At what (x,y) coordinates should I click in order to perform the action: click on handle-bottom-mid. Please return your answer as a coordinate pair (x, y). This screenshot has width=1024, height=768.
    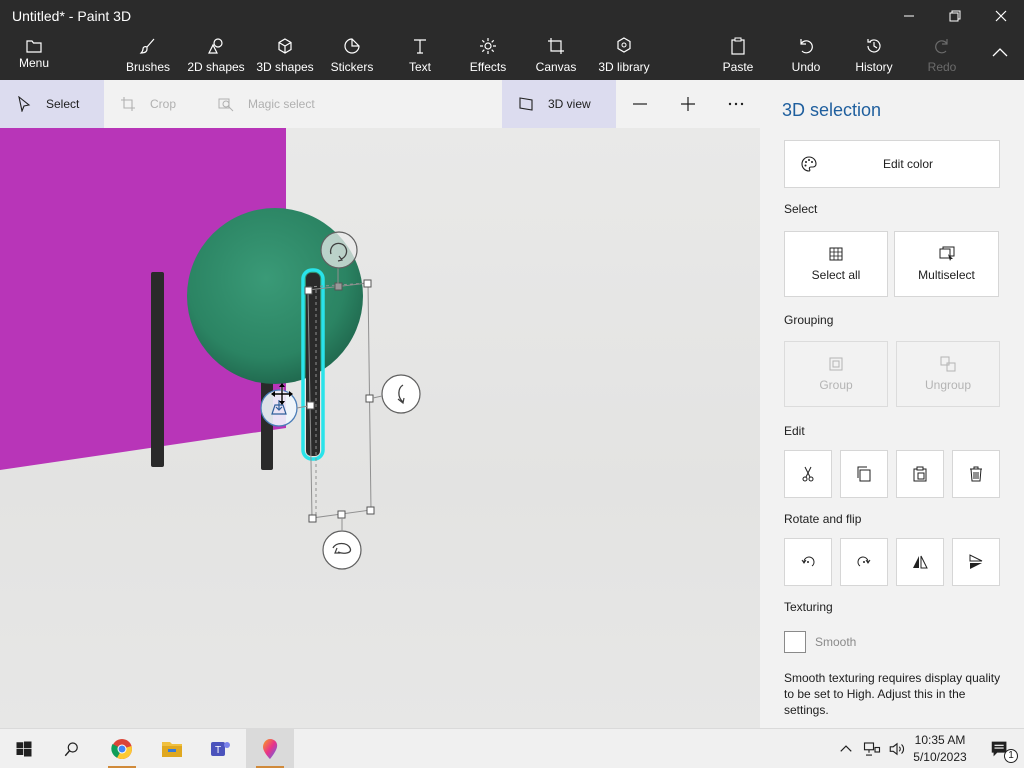
    Looking at the image, I should click on (341, 514).